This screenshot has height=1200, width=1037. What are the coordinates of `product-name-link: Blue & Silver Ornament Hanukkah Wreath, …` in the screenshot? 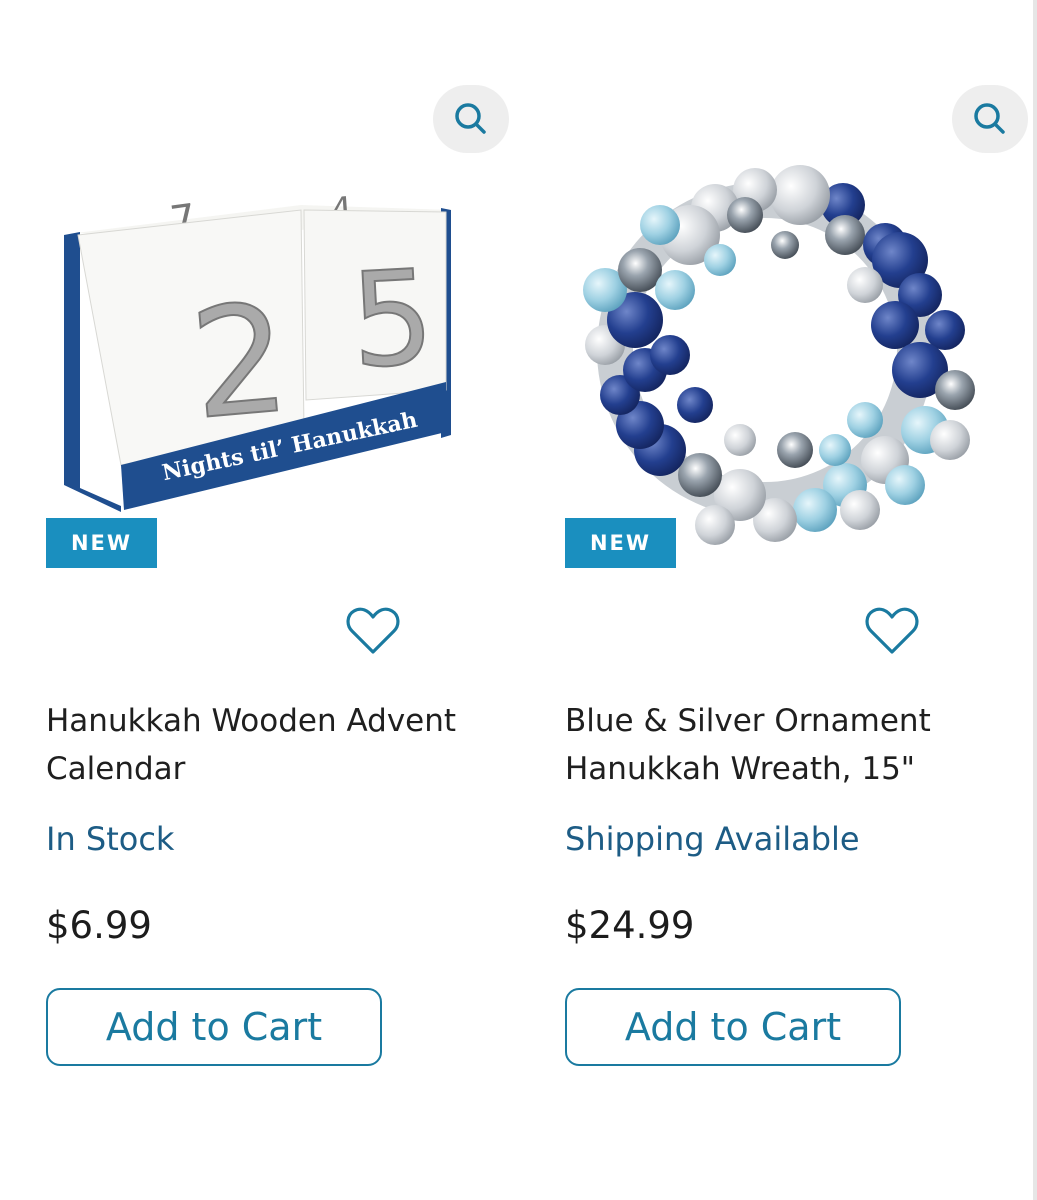 It's located at (780, 745).